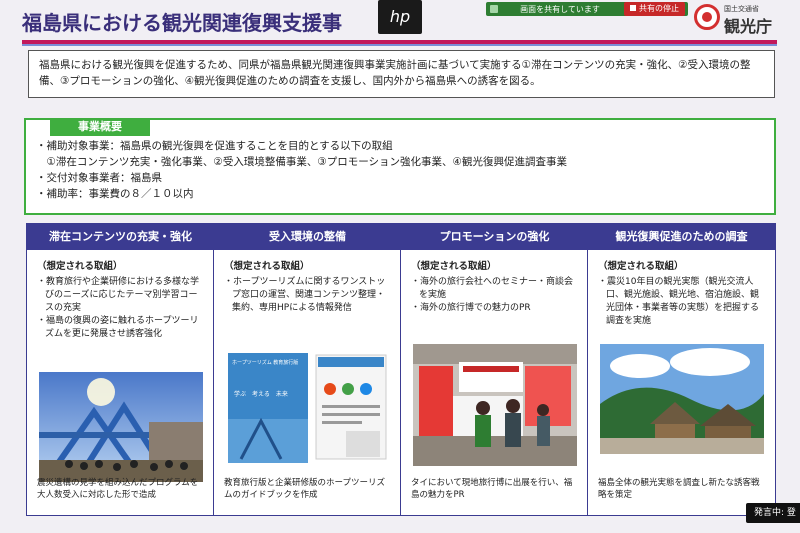 Image resolution: width=800 pixels, height=533 pixels. Describe the element at coordinates (399, 45) in the screenshot. I see `title-underline-secondary` at that location.